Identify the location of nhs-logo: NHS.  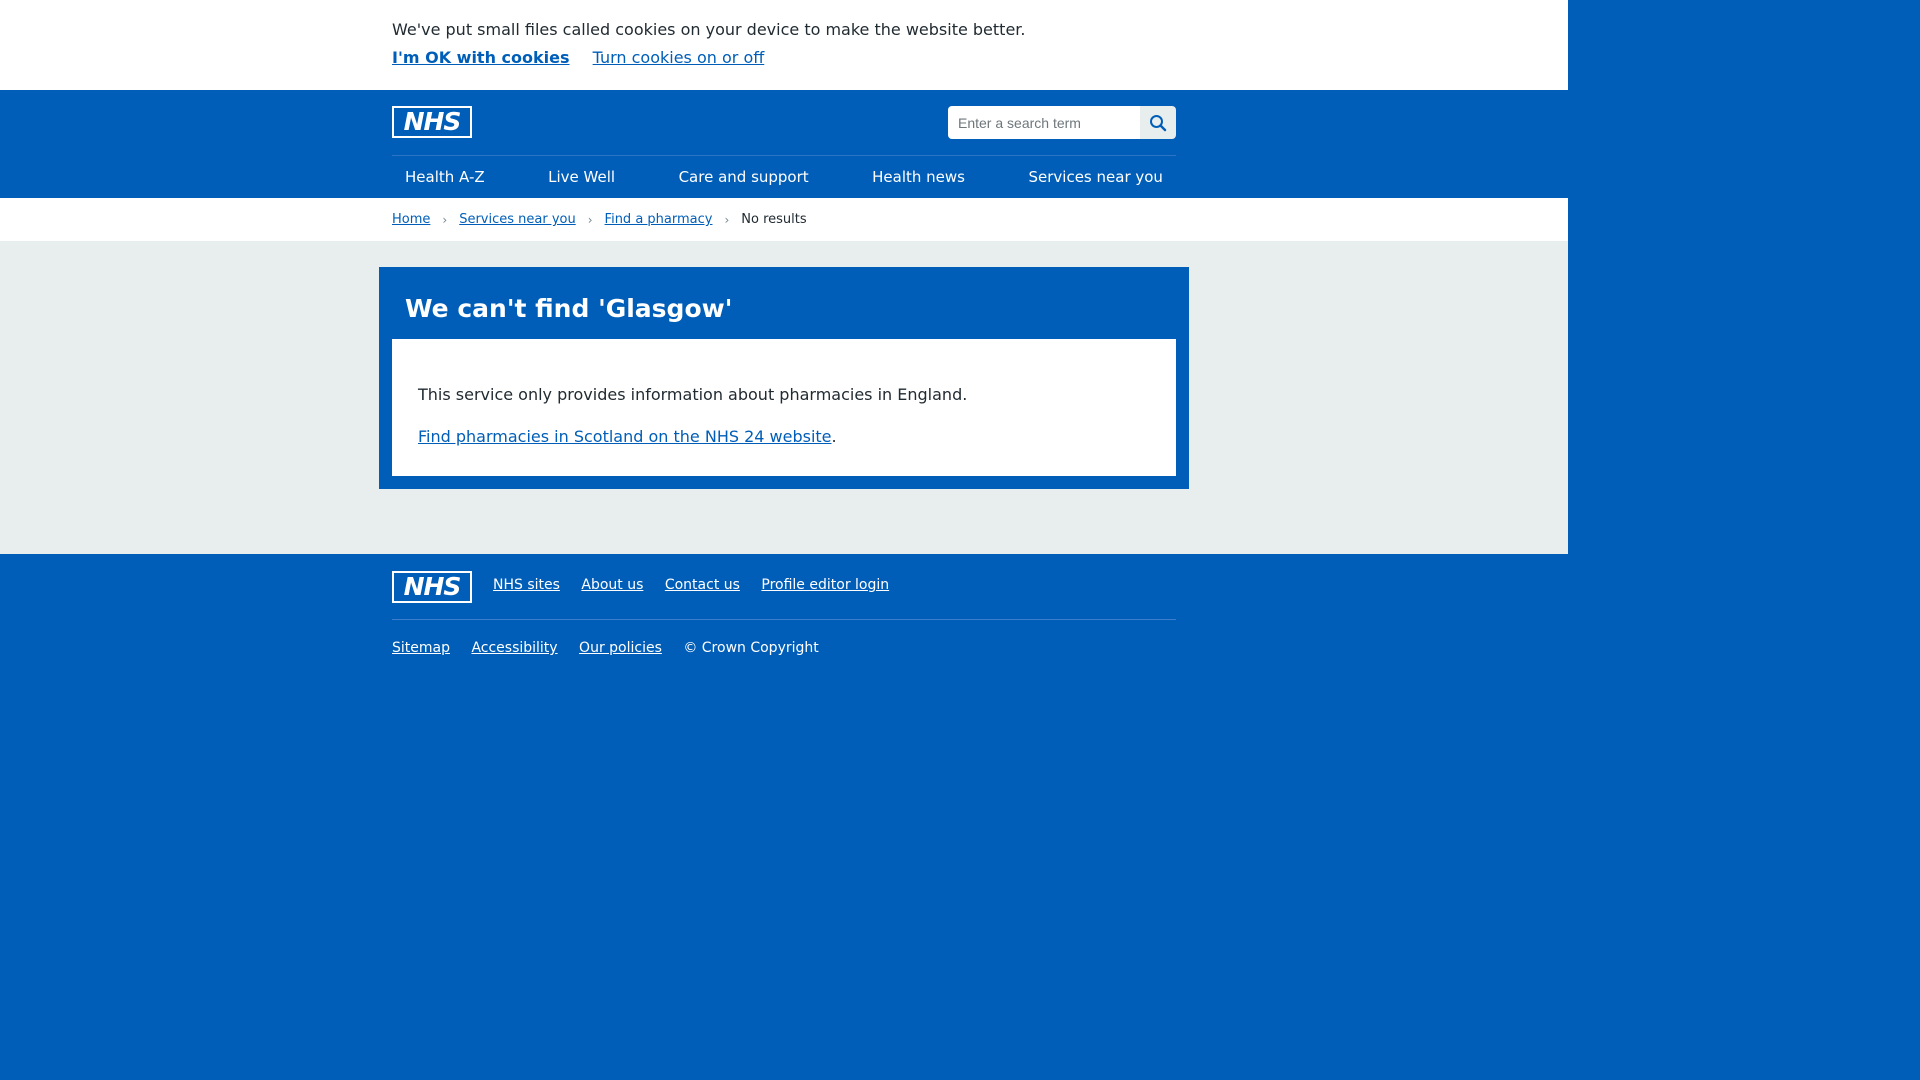
(432, 122).